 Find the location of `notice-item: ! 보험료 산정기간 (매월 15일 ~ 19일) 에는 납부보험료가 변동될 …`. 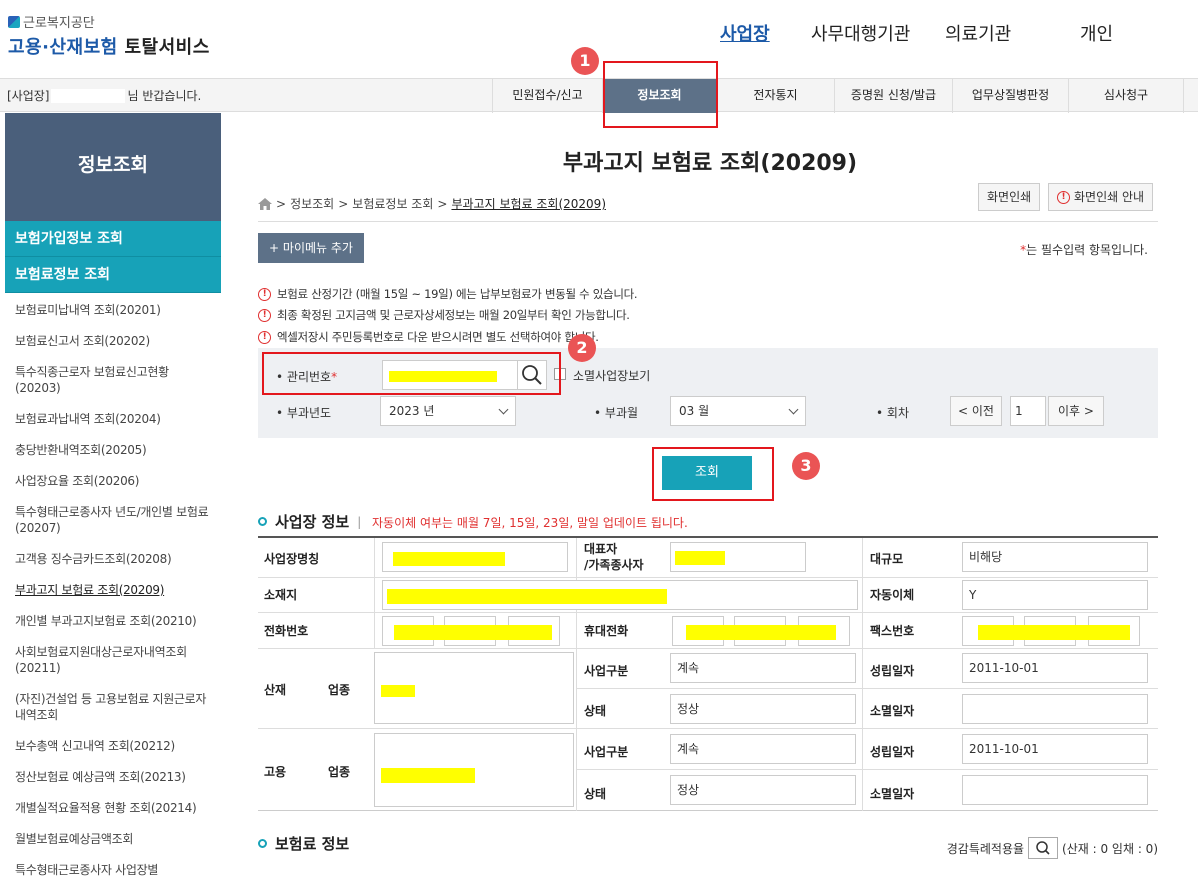

notice-item: ! 보험료 산정기간 (매월 15일 ~ 19일) 에는 납부보험료가 변동될 … is located at coordinates (448, 294).